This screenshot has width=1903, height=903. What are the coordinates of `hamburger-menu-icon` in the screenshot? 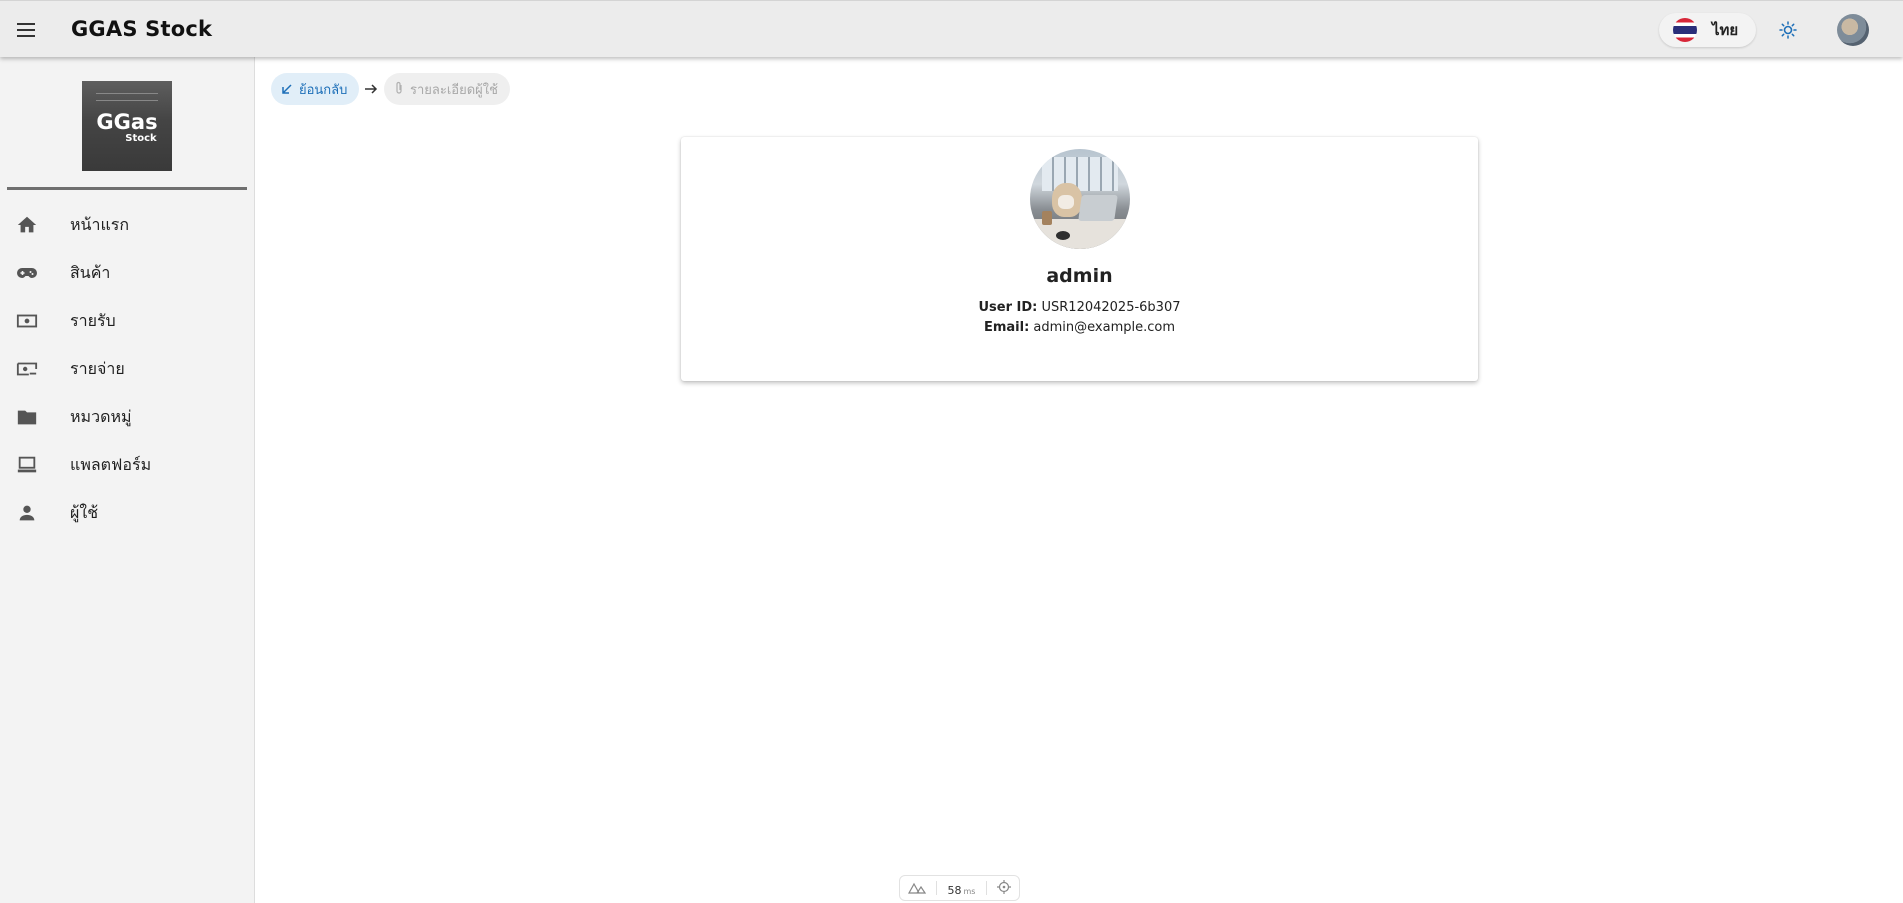 It's located at (27, 30).